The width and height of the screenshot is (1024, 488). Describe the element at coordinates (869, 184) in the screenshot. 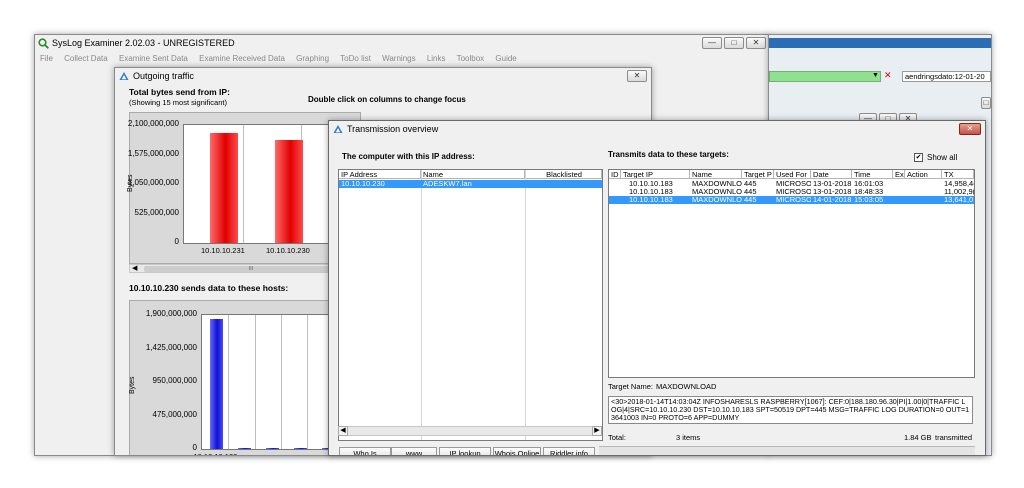

I see `row-time: 16:01:03` at that location.